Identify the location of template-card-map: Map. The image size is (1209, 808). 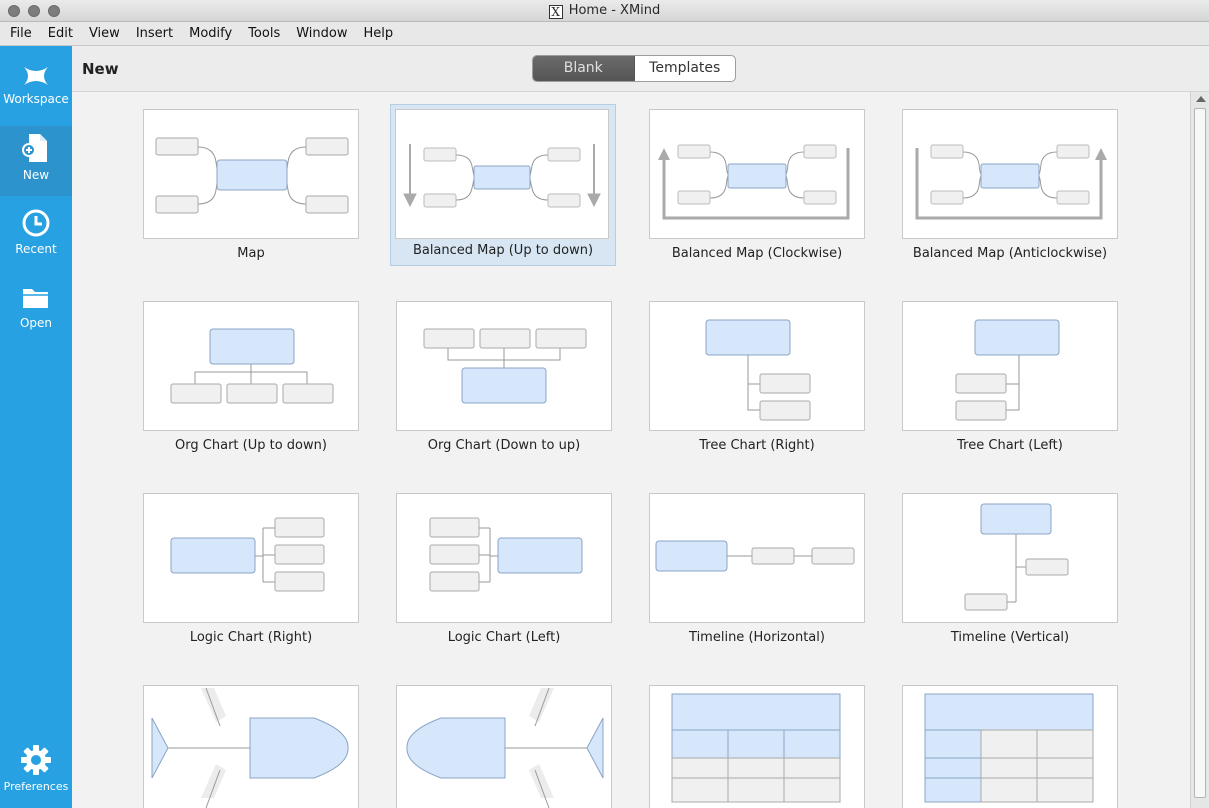
(251, 189).